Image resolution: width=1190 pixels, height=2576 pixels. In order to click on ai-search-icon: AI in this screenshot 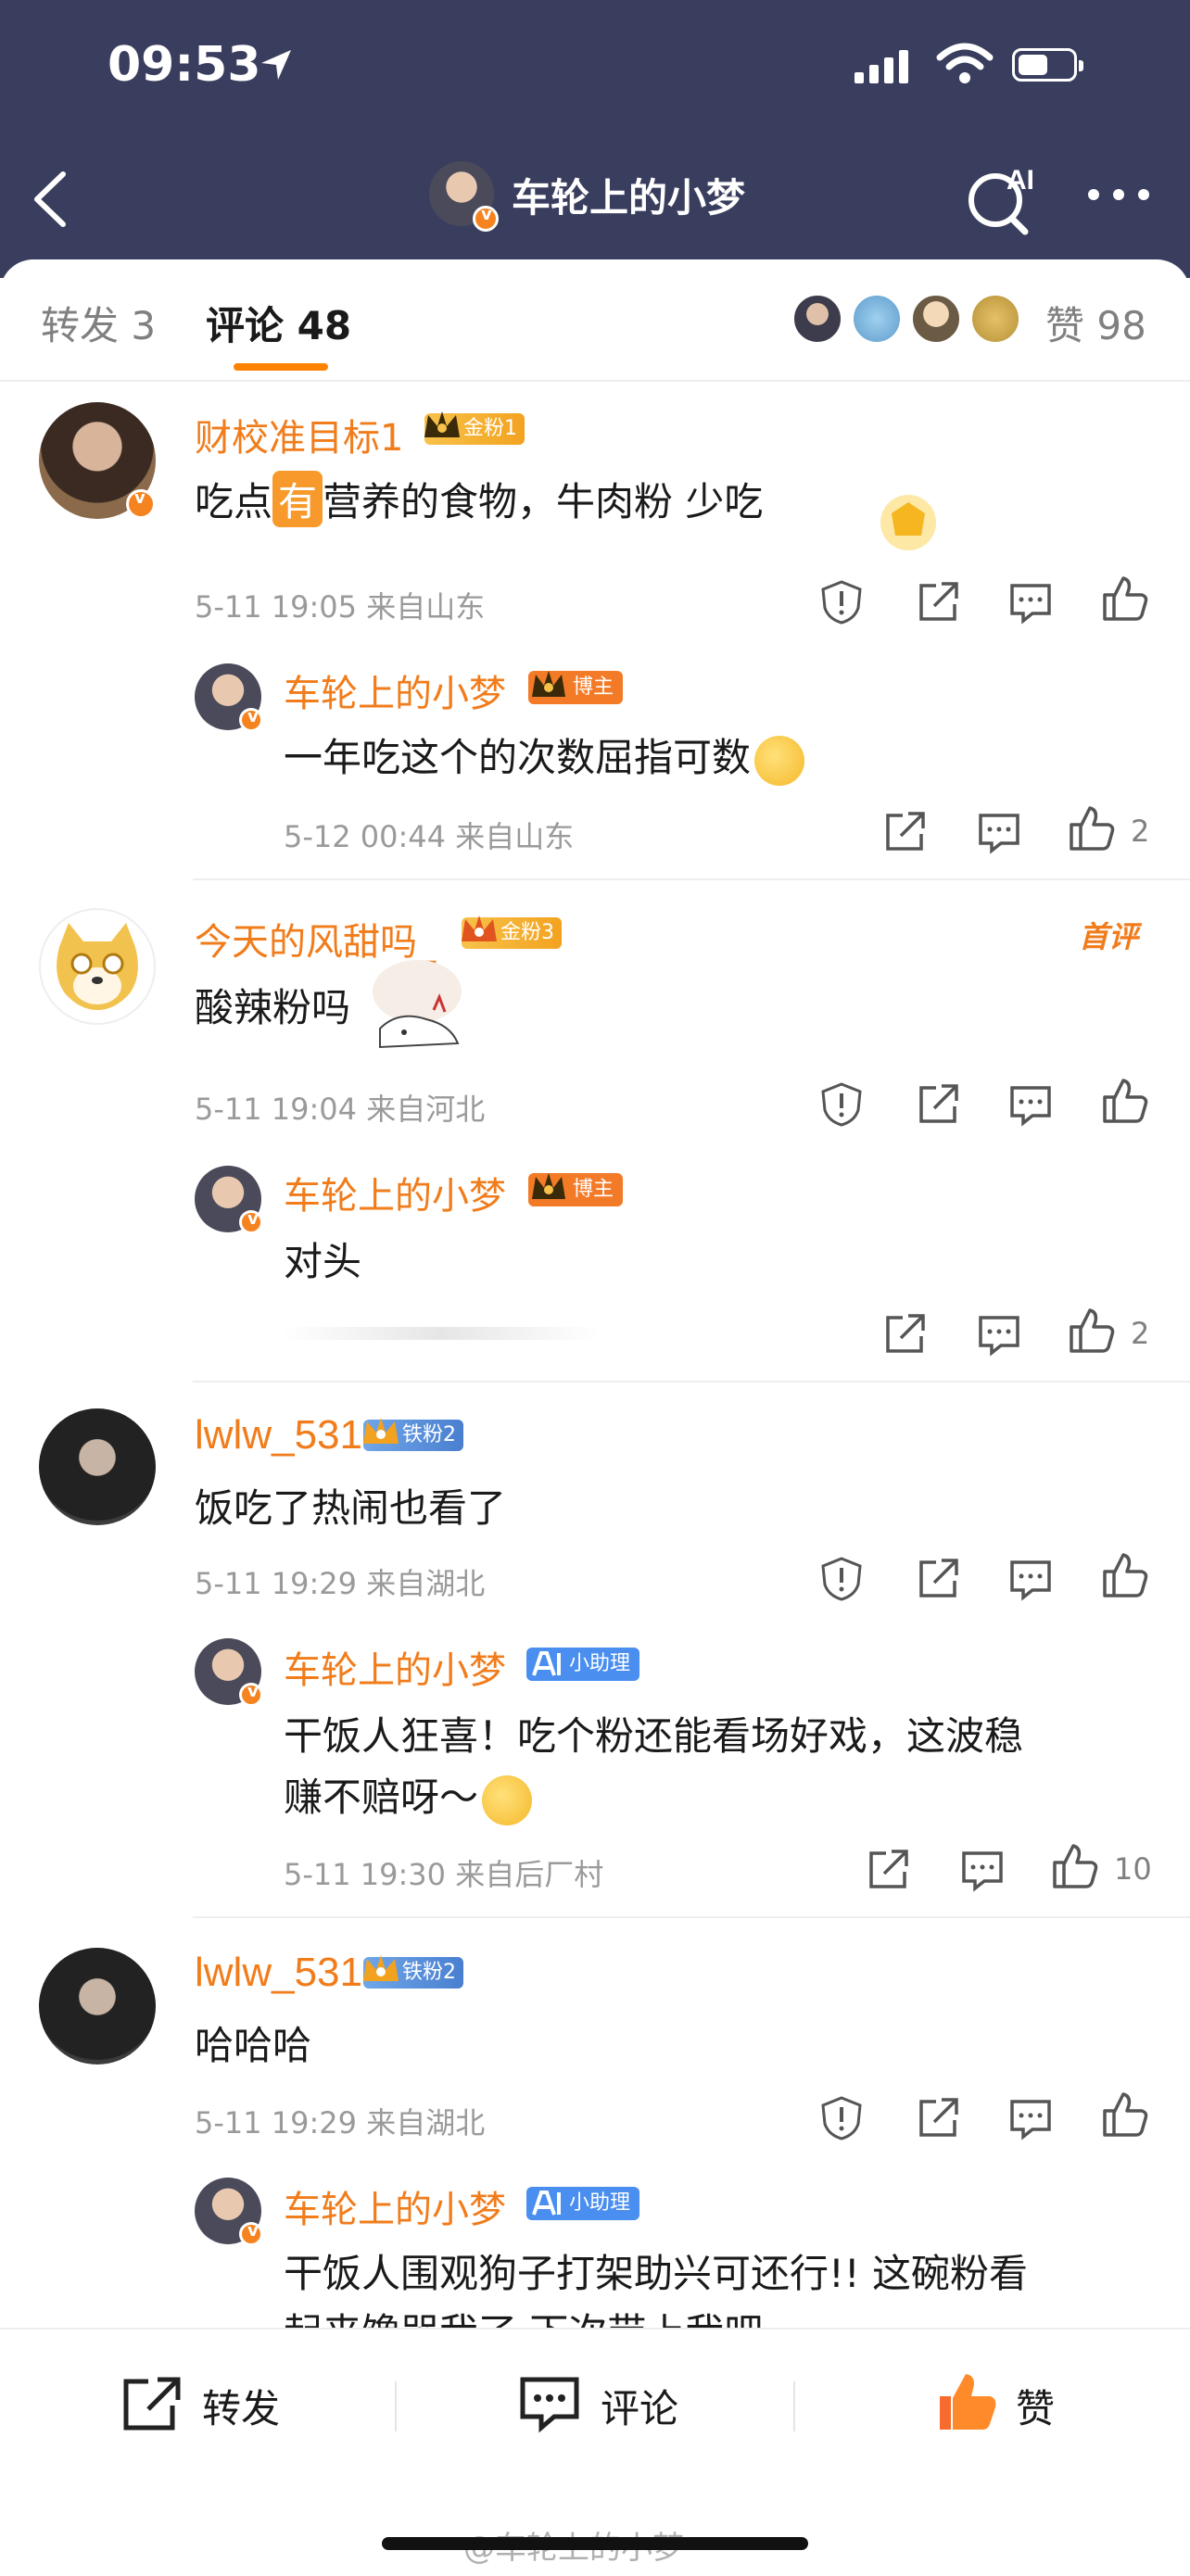, I will do `click(1001, 198)`.